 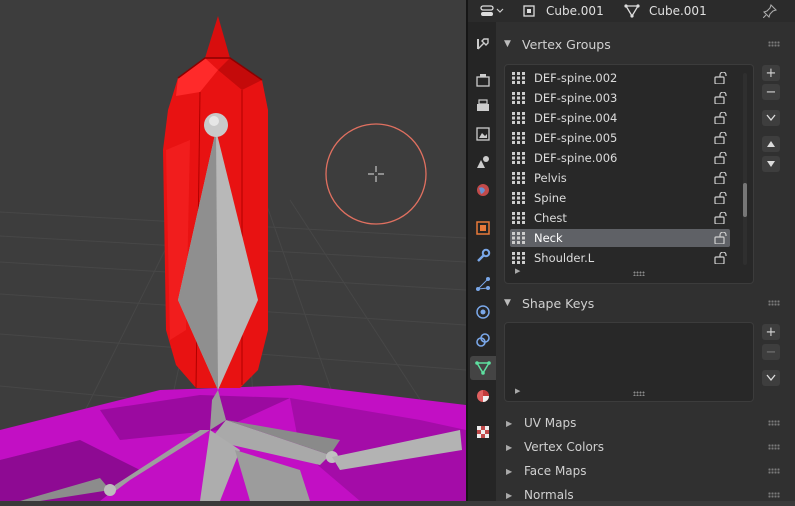 What do you see at coordinates (745, 200) in the screenshot?
I see `scrollbar-thumb` at bounding box center [745, 200].